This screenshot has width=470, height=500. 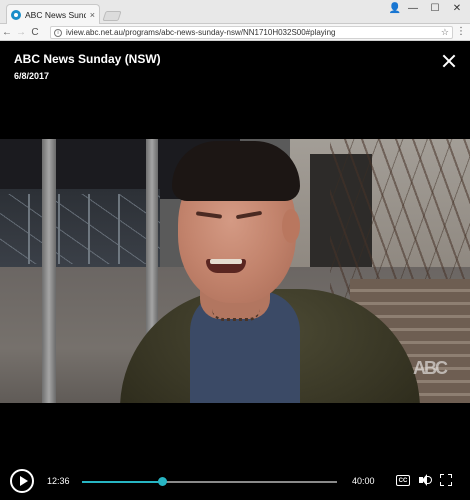 What do you see at coordinates (55, 15) in the screenshot?
I see `tab-title: ABC News Sunday (NSW` at bounding box center [55, 15].